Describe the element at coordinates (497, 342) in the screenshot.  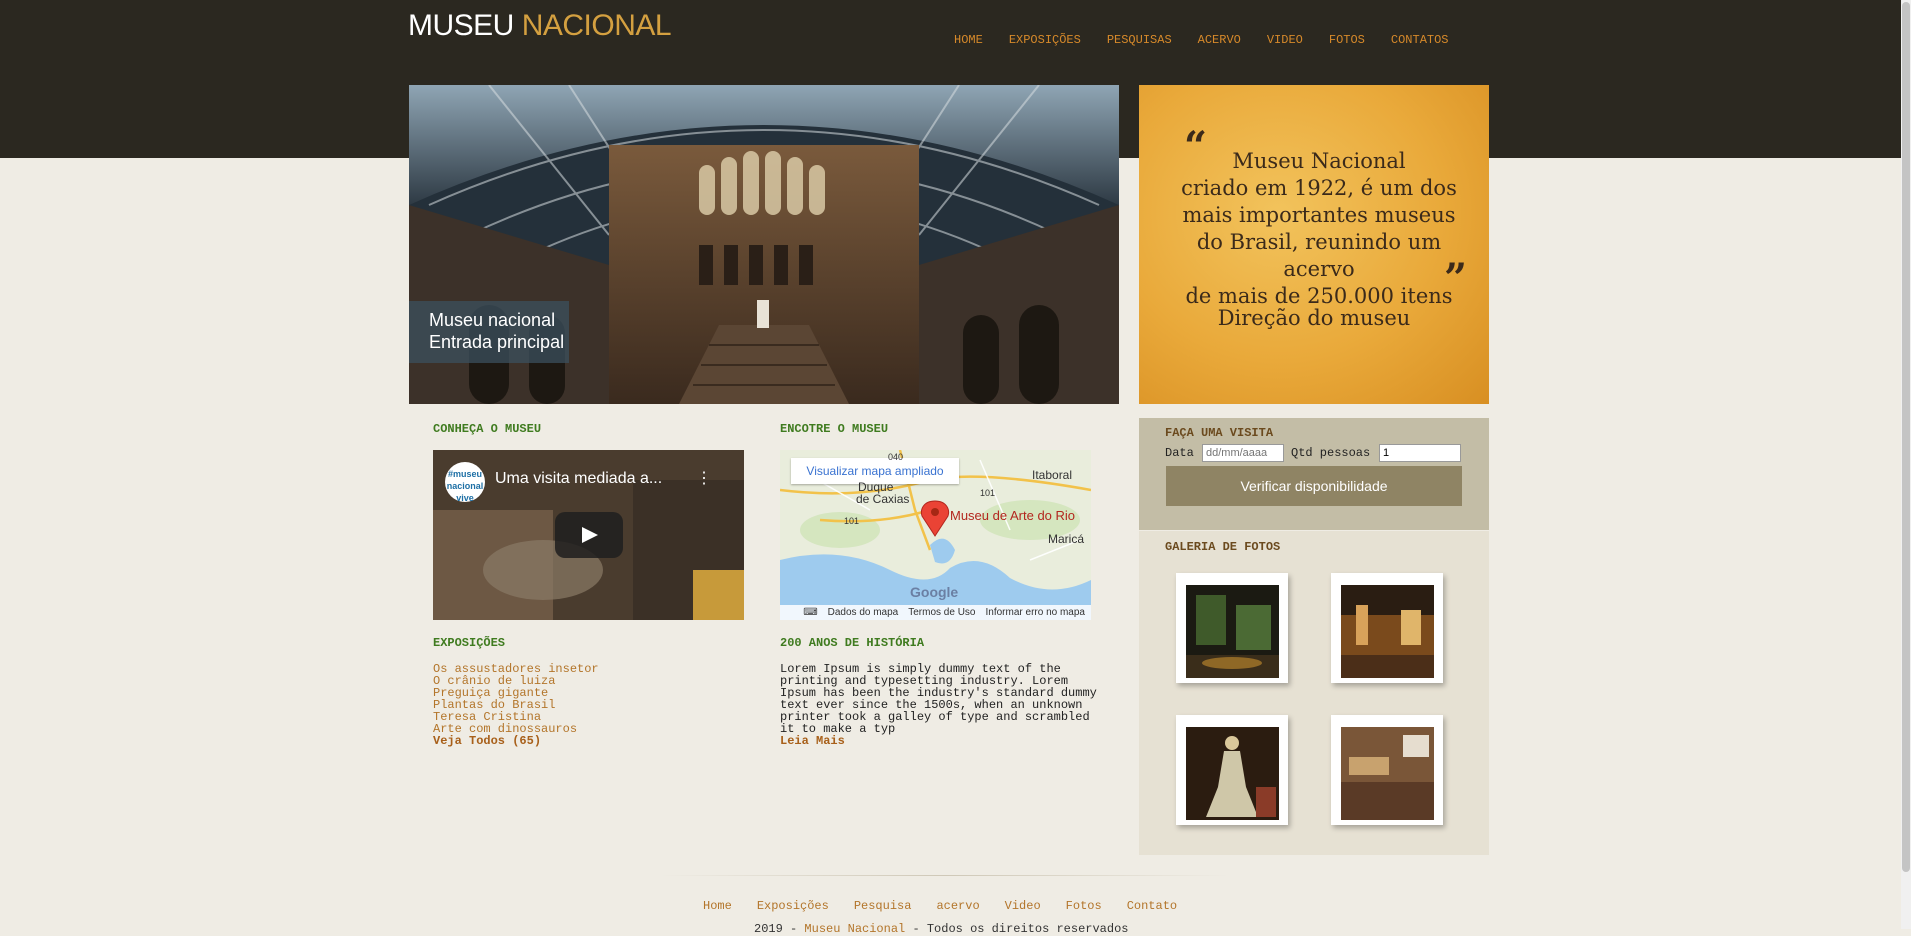
I see `hero-caption-line2: Entrada principal` at that location.